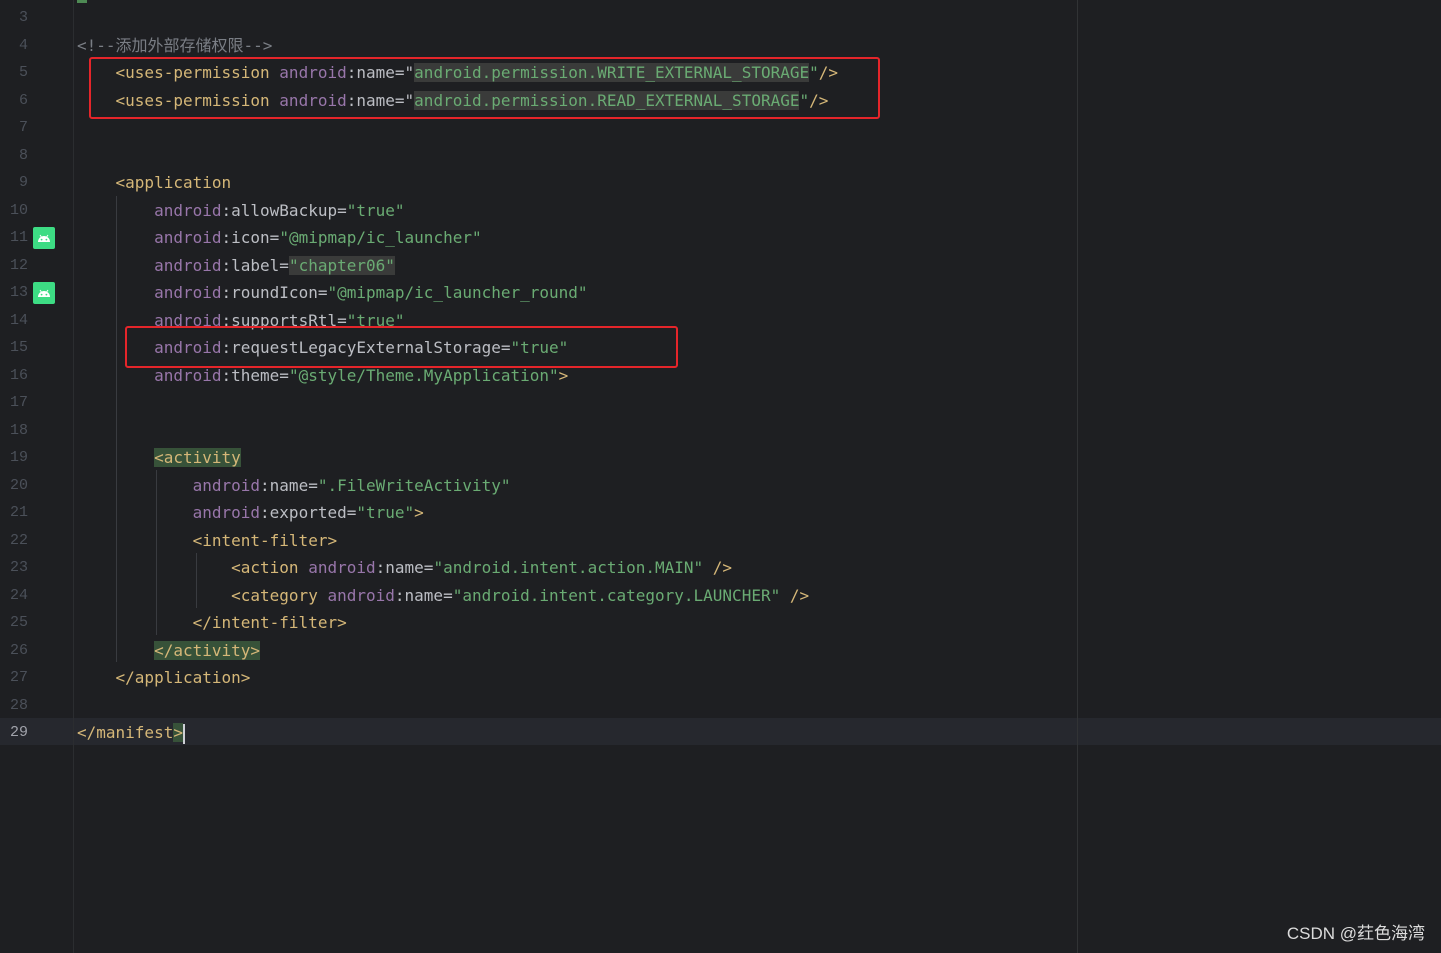 The width and height of the screenshot is (1441, 953). Describe the element at coordinates (183, 733) in the screenshot. I see `text-caret` at that location.